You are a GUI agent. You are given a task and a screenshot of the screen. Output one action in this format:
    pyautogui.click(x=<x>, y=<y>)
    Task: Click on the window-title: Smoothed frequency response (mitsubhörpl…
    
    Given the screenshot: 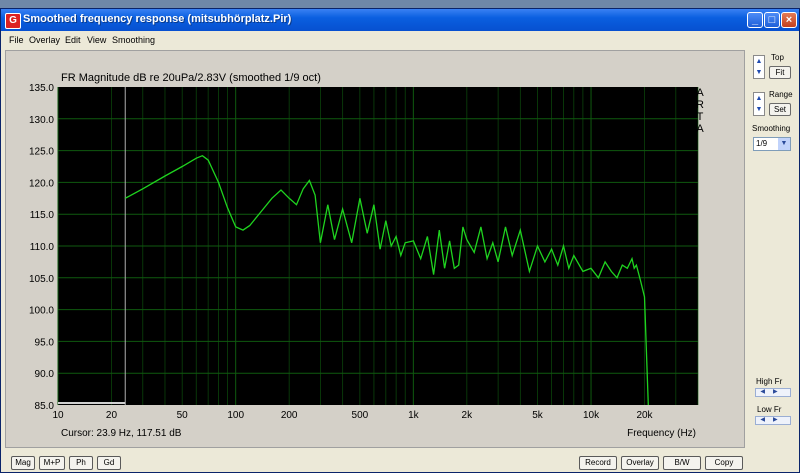 What is the action you would take?
    pyautogui.click(x=157, y=19)
    